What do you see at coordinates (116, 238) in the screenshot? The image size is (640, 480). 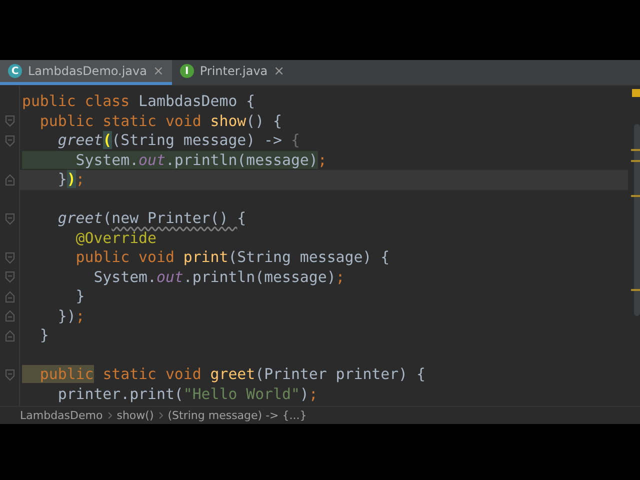 I see `code-line: @Override` at bounding box center [116, 238].